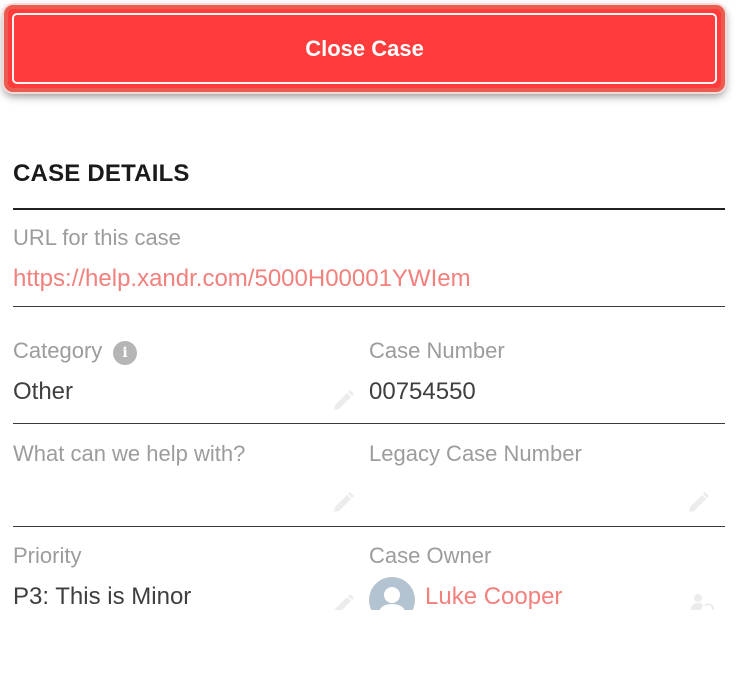 This screenshot has width=736, height=678. I want to click on legacy-case-number-label: Legacy Case Number, so click(475, 453).